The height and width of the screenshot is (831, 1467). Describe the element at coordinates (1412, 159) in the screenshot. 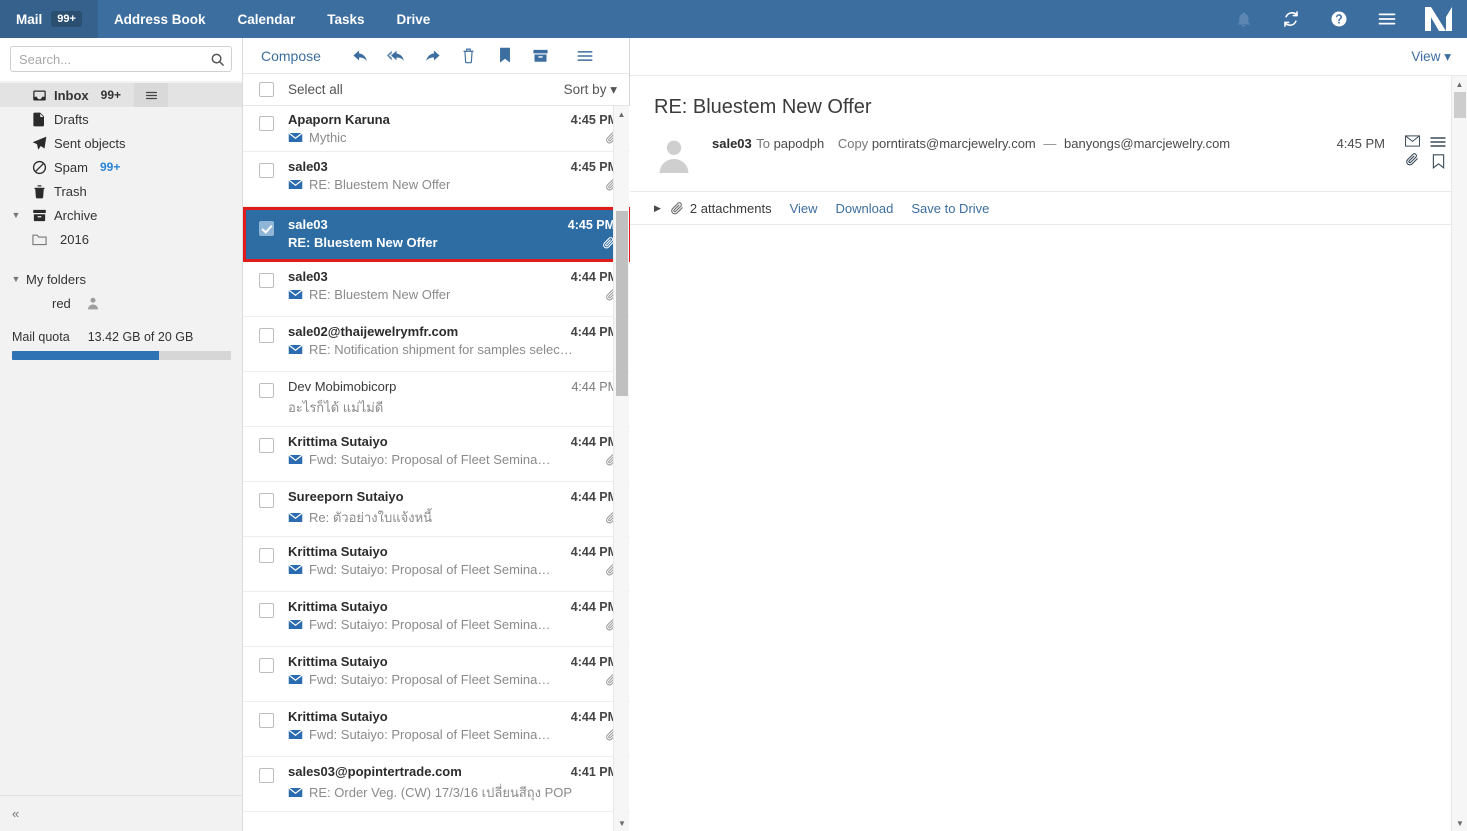

I see `paperclip-icon` at that location.